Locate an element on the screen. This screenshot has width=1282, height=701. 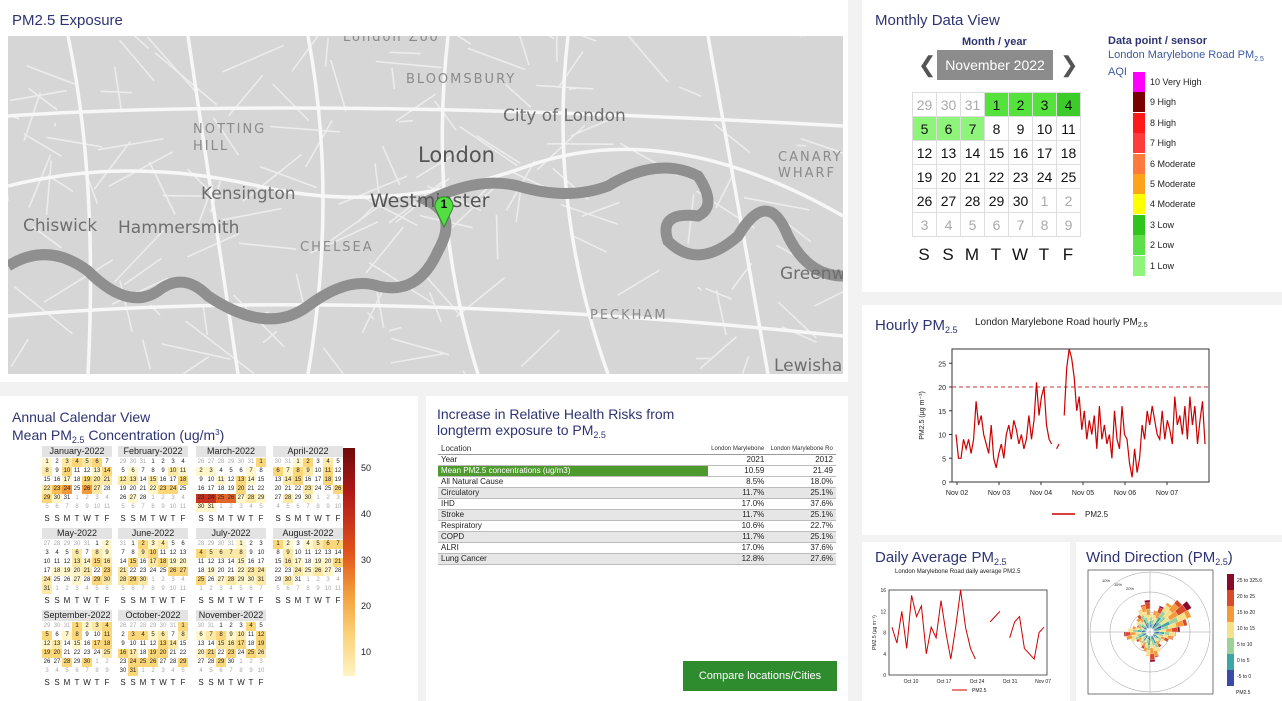
calendar-day: 2 is located at coordinates (308, 462).